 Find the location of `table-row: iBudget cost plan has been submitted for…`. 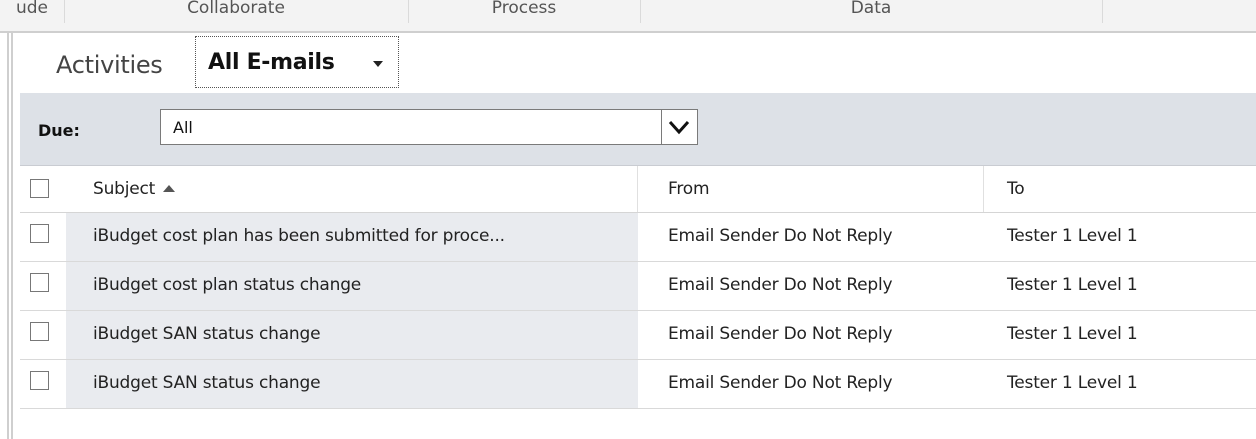

table-row: iBudget cost plan has been submitted for… is located at coordinates (638, 237).